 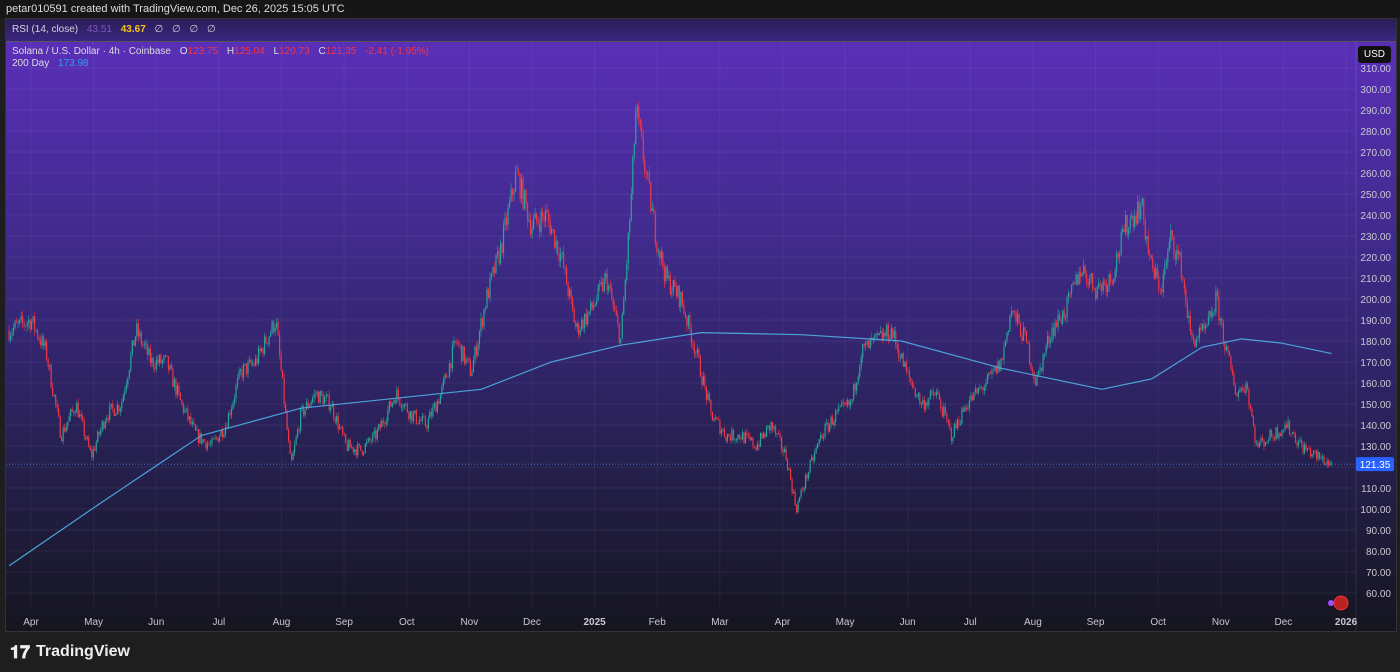 I want to click on y-tick-label: 230.00, so click(x=1375, y=237).